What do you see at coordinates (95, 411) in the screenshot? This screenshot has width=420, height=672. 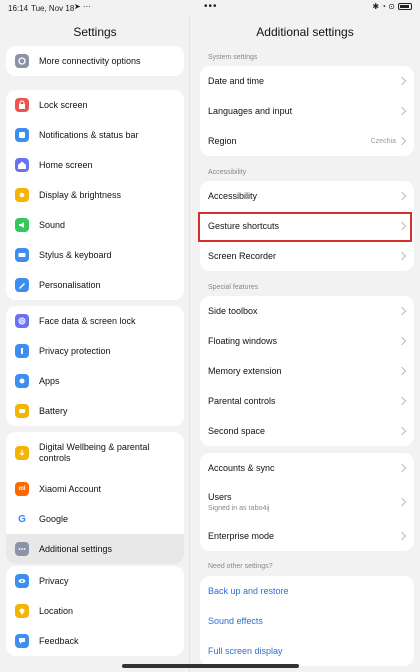 I see `sidebar-item-battery: Battery` at bounding box center [95, 411].